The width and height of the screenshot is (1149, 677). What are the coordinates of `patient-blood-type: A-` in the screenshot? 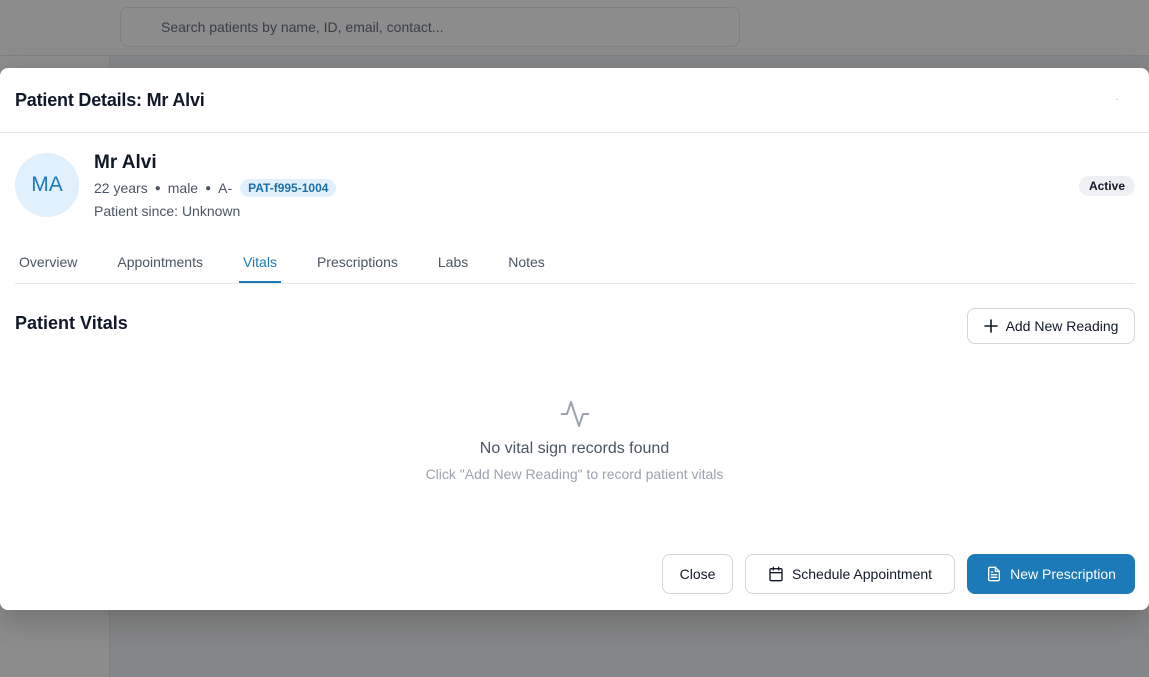 It's located at (225, 188).